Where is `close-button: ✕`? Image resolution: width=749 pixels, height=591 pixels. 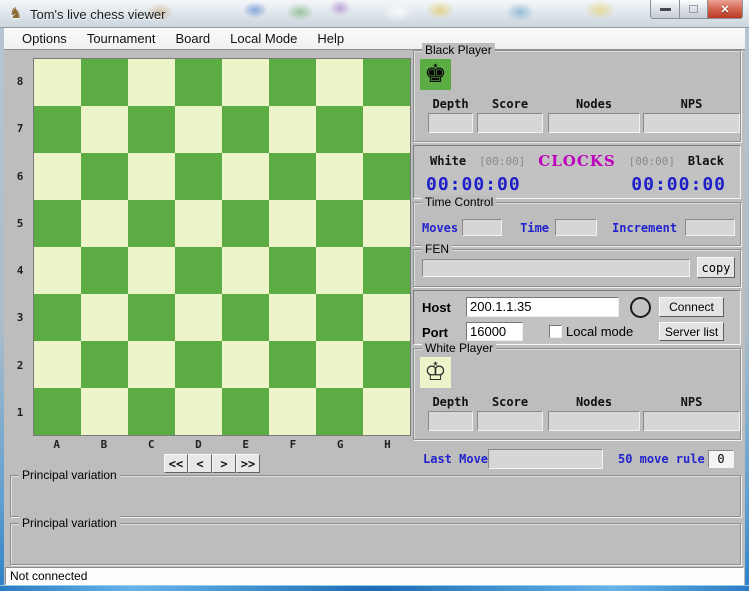 close-button: ✕ is located at coordinates (725, 9).